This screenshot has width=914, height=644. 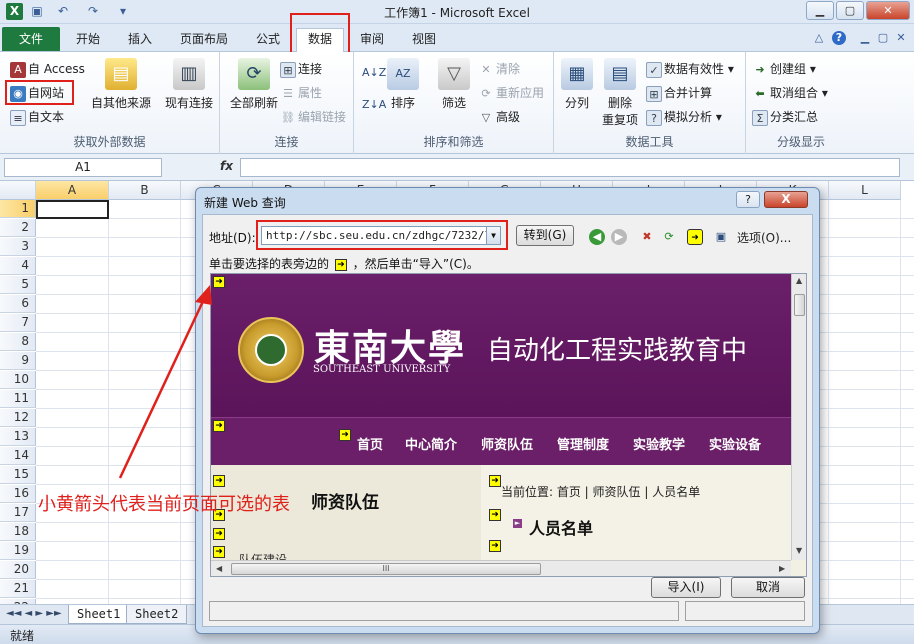 What do you see at coordinates (820, 10) in the screenshot?
I see `minimize-button: ▁` at bounding box center [820, 10].